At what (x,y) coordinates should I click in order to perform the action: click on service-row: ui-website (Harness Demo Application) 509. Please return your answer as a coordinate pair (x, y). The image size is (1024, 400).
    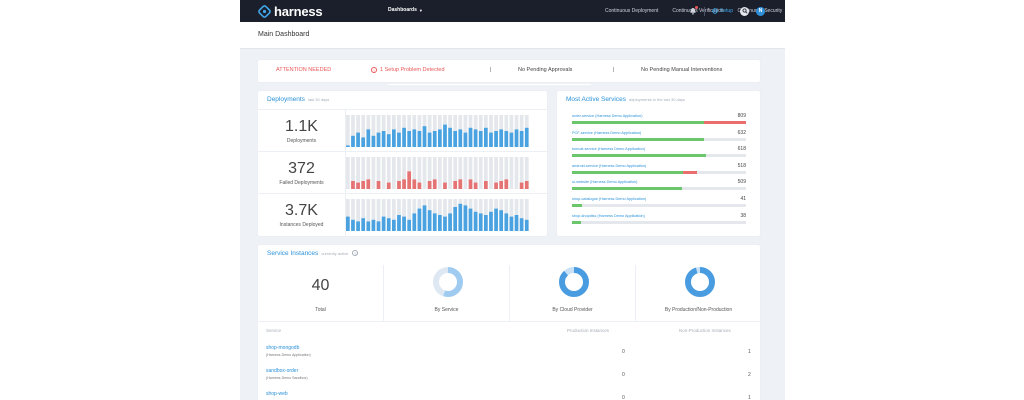
    Looking at the image, I should click on (659, 187).